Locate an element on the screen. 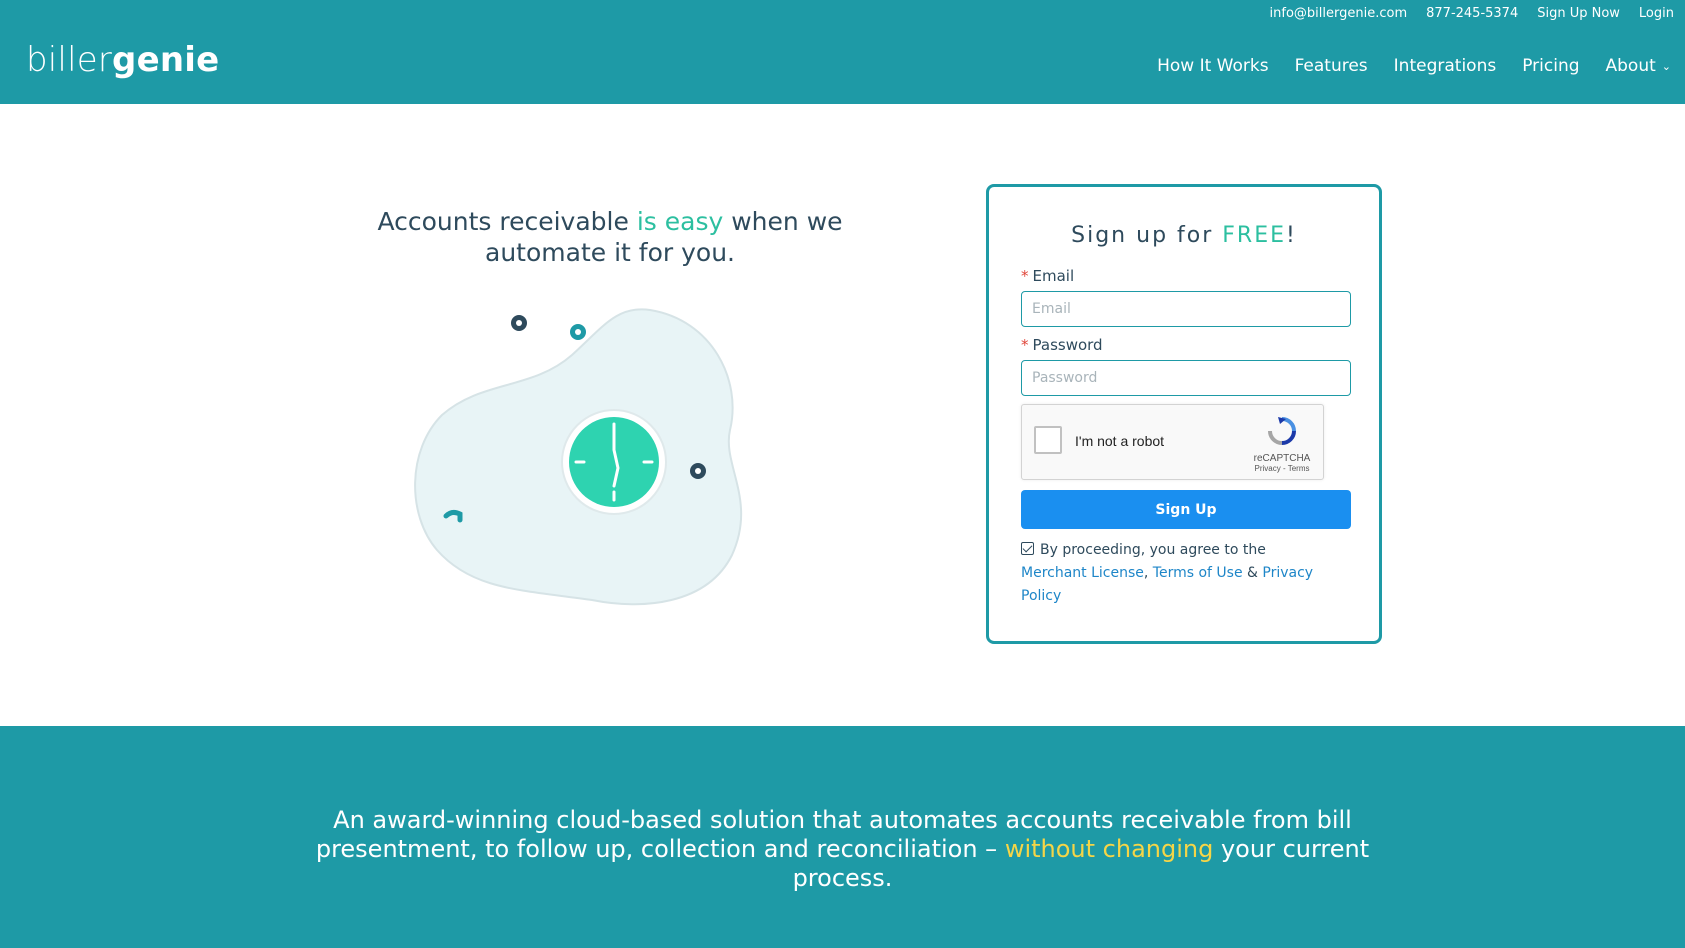 The height and width of the screenshot is (948, 1685). login-link: Login is located at coordinates (1656, 13).